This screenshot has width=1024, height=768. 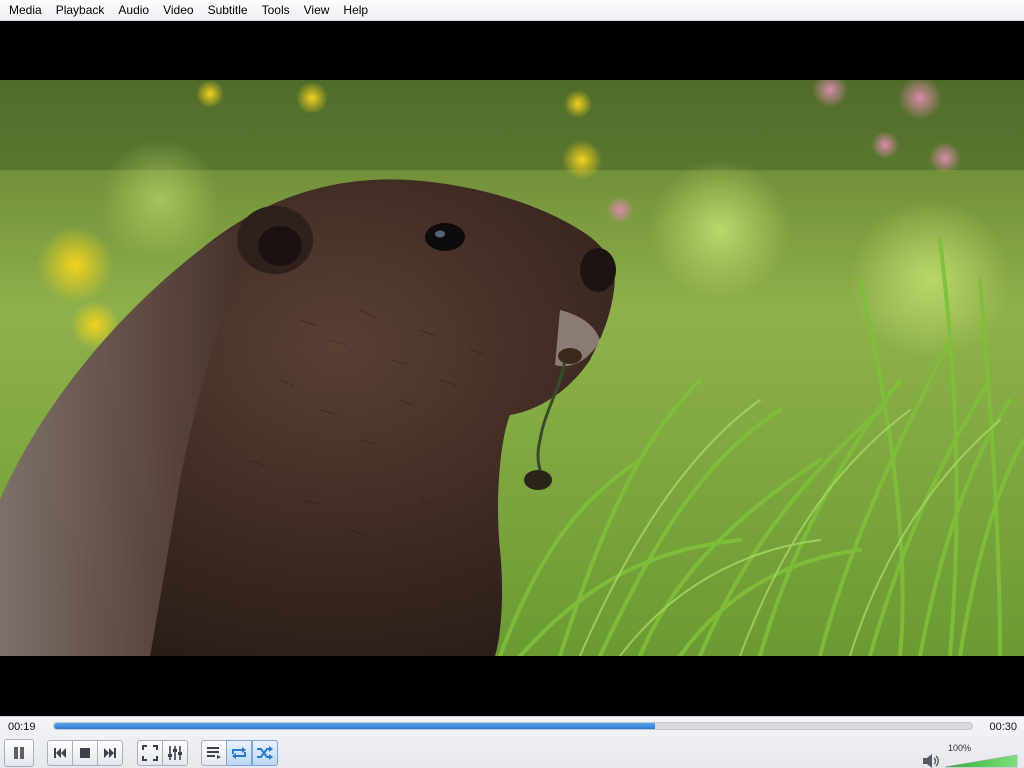 I want to click on next-button, so click(x=110, y=753).